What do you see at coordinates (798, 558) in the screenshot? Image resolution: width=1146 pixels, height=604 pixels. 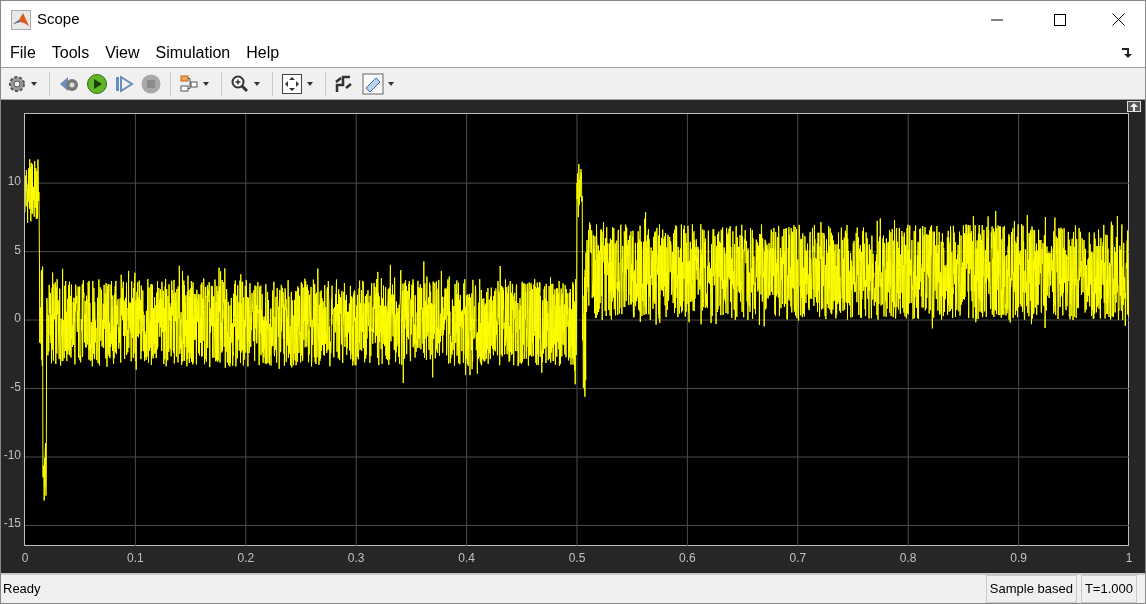 I see `x-tick-label: 0.7` at bounding box center [798, 558].